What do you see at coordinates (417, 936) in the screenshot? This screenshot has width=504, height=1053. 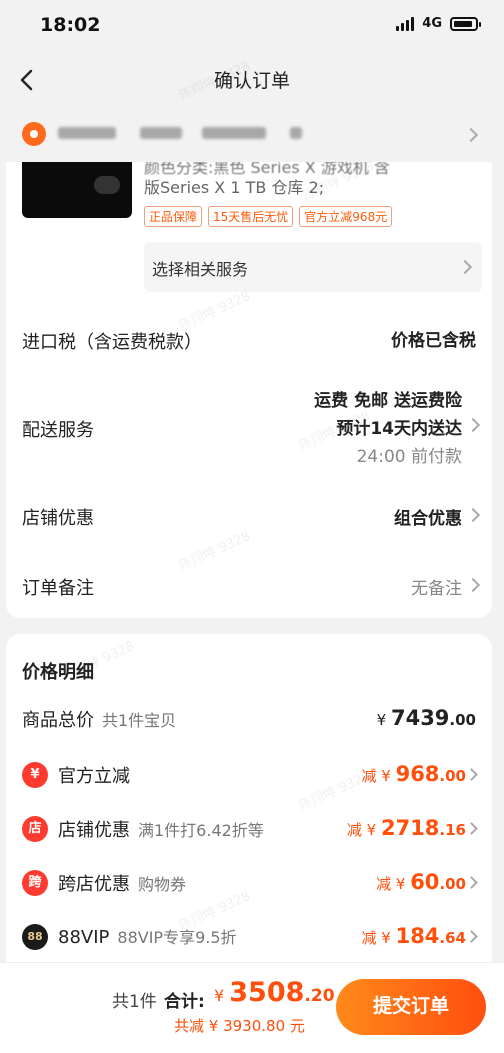 I see `amount-int: 184` at bounding box center [417, 936].